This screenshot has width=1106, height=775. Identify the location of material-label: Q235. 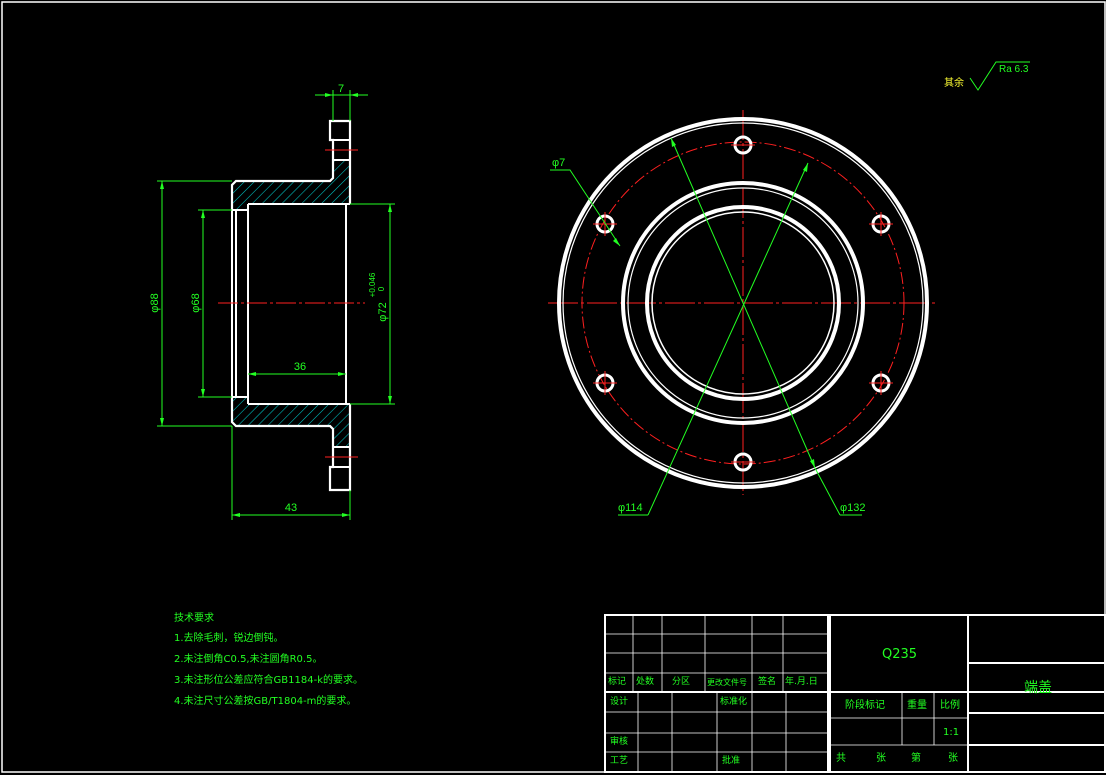
(900, 654).